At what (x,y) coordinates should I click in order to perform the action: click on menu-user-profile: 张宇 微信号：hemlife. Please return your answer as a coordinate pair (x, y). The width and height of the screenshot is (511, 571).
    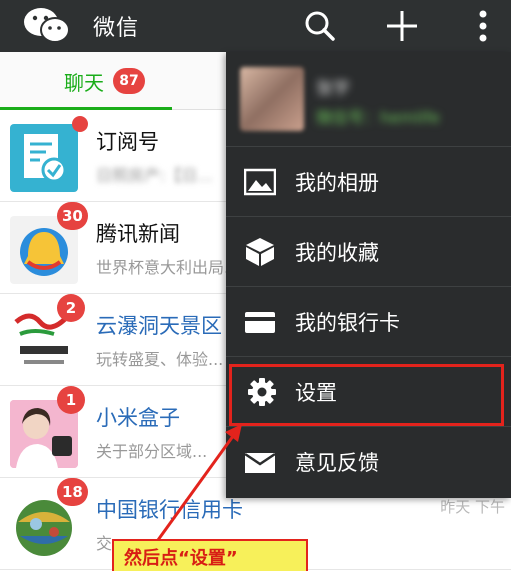
    Looking at the image, I should click on (368, 99).